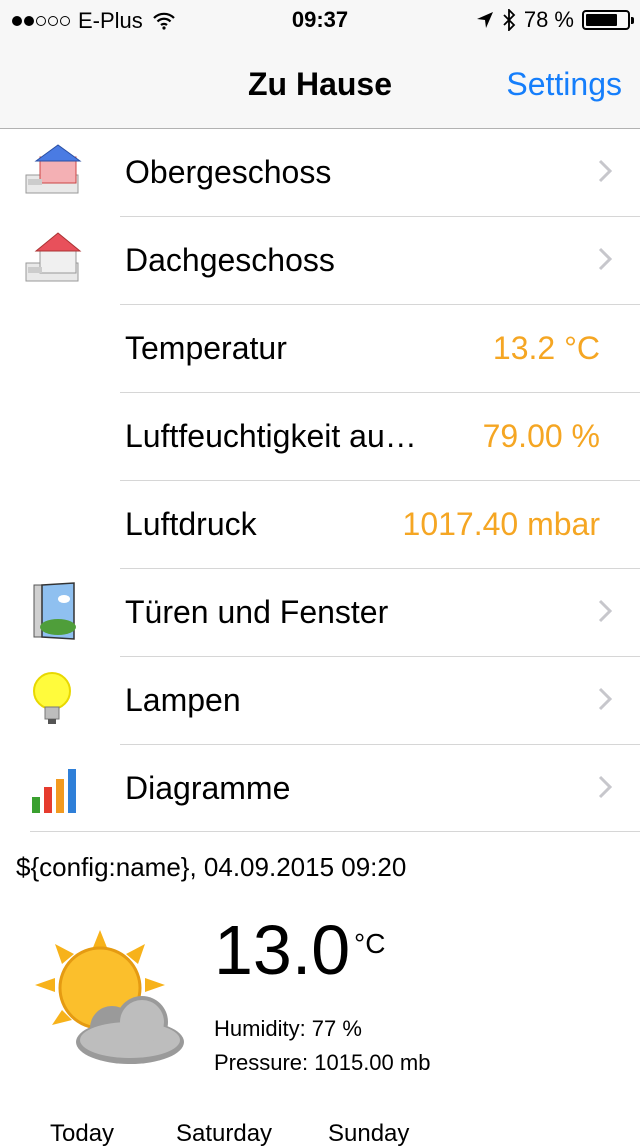 Image resolution: width=640 pixels, height=1148 pixels. I want to click on list-item-diagramme: Diagramme, so click(336, 788).